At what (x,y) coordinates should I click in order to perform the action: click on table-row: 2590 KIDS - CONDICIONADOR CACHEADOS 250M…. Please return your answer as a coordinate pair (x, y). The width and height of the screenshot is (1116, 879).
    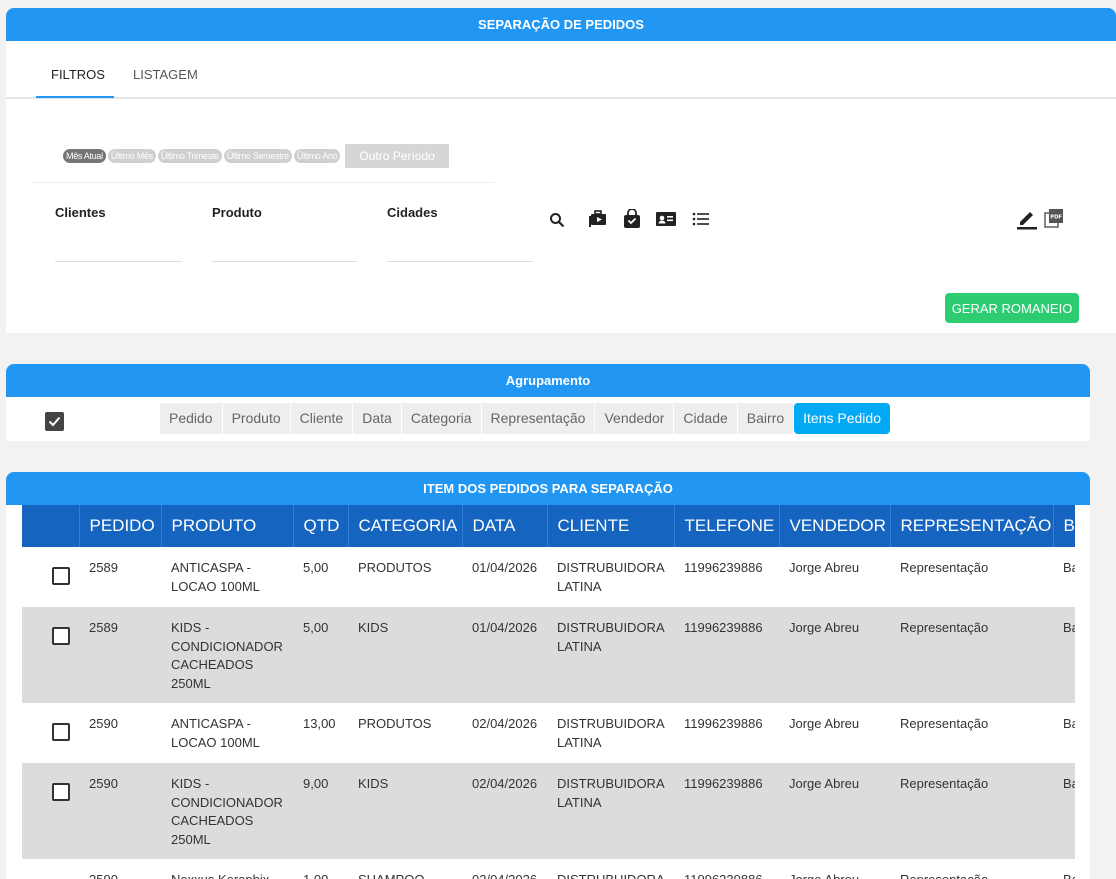
    Looking at the image, I should click on (548, 811).